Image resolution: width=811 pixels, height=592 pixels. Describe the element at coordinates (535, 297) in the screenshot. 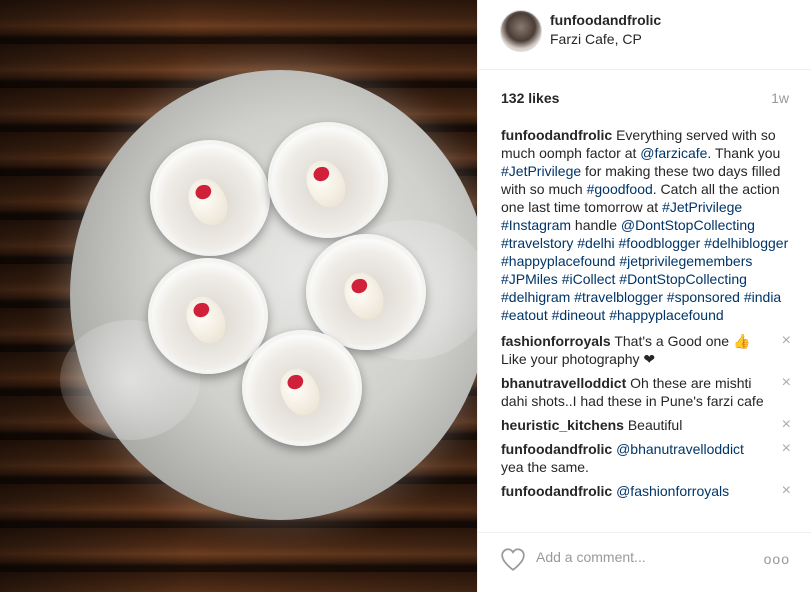

I see `hashtag-link: #delhigram` at that location.